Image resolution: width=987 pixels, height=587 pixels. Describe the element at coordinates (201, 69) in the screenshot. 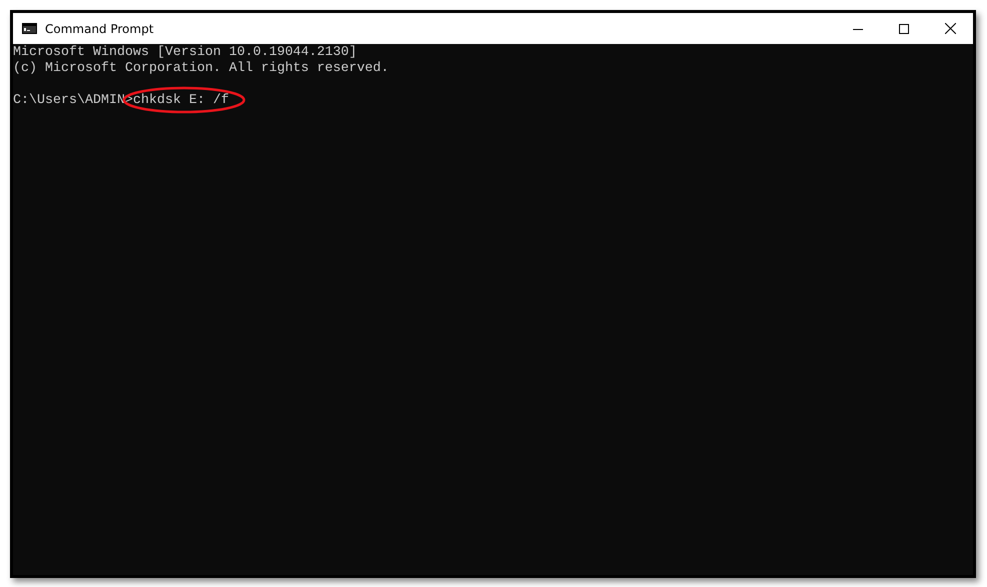

I see `console-output-line: (c) Microsoft Corporation. All rights reserved.` at that location.